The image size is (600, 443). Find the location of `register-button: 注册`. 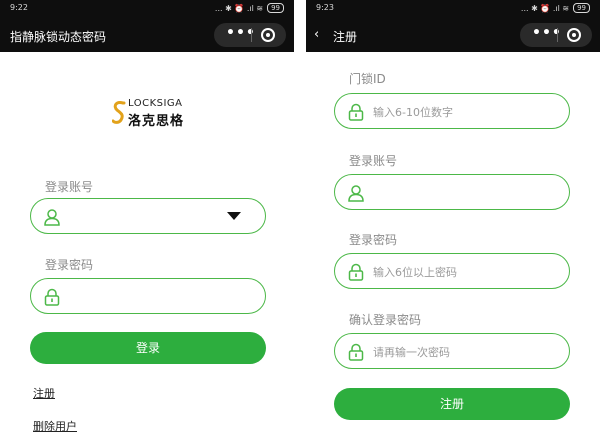

register-button: 注册 is located at coordinates (452, 404).